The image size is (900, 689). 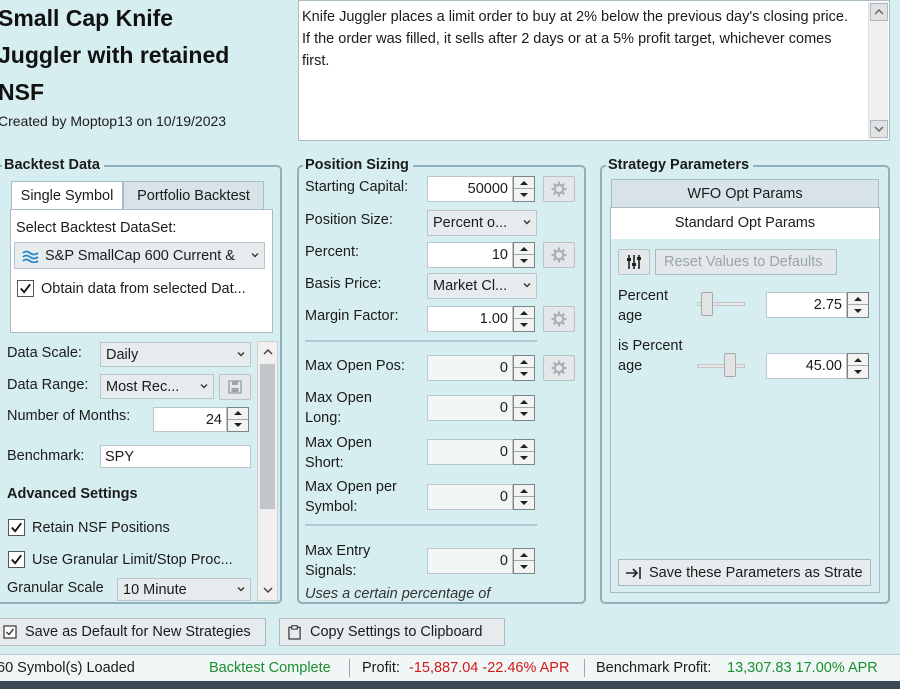 What do you see at coordinates (470, 319) in the screenshot?
I see `margin-factor-input: 1.00` at bounding box center [470, 319].